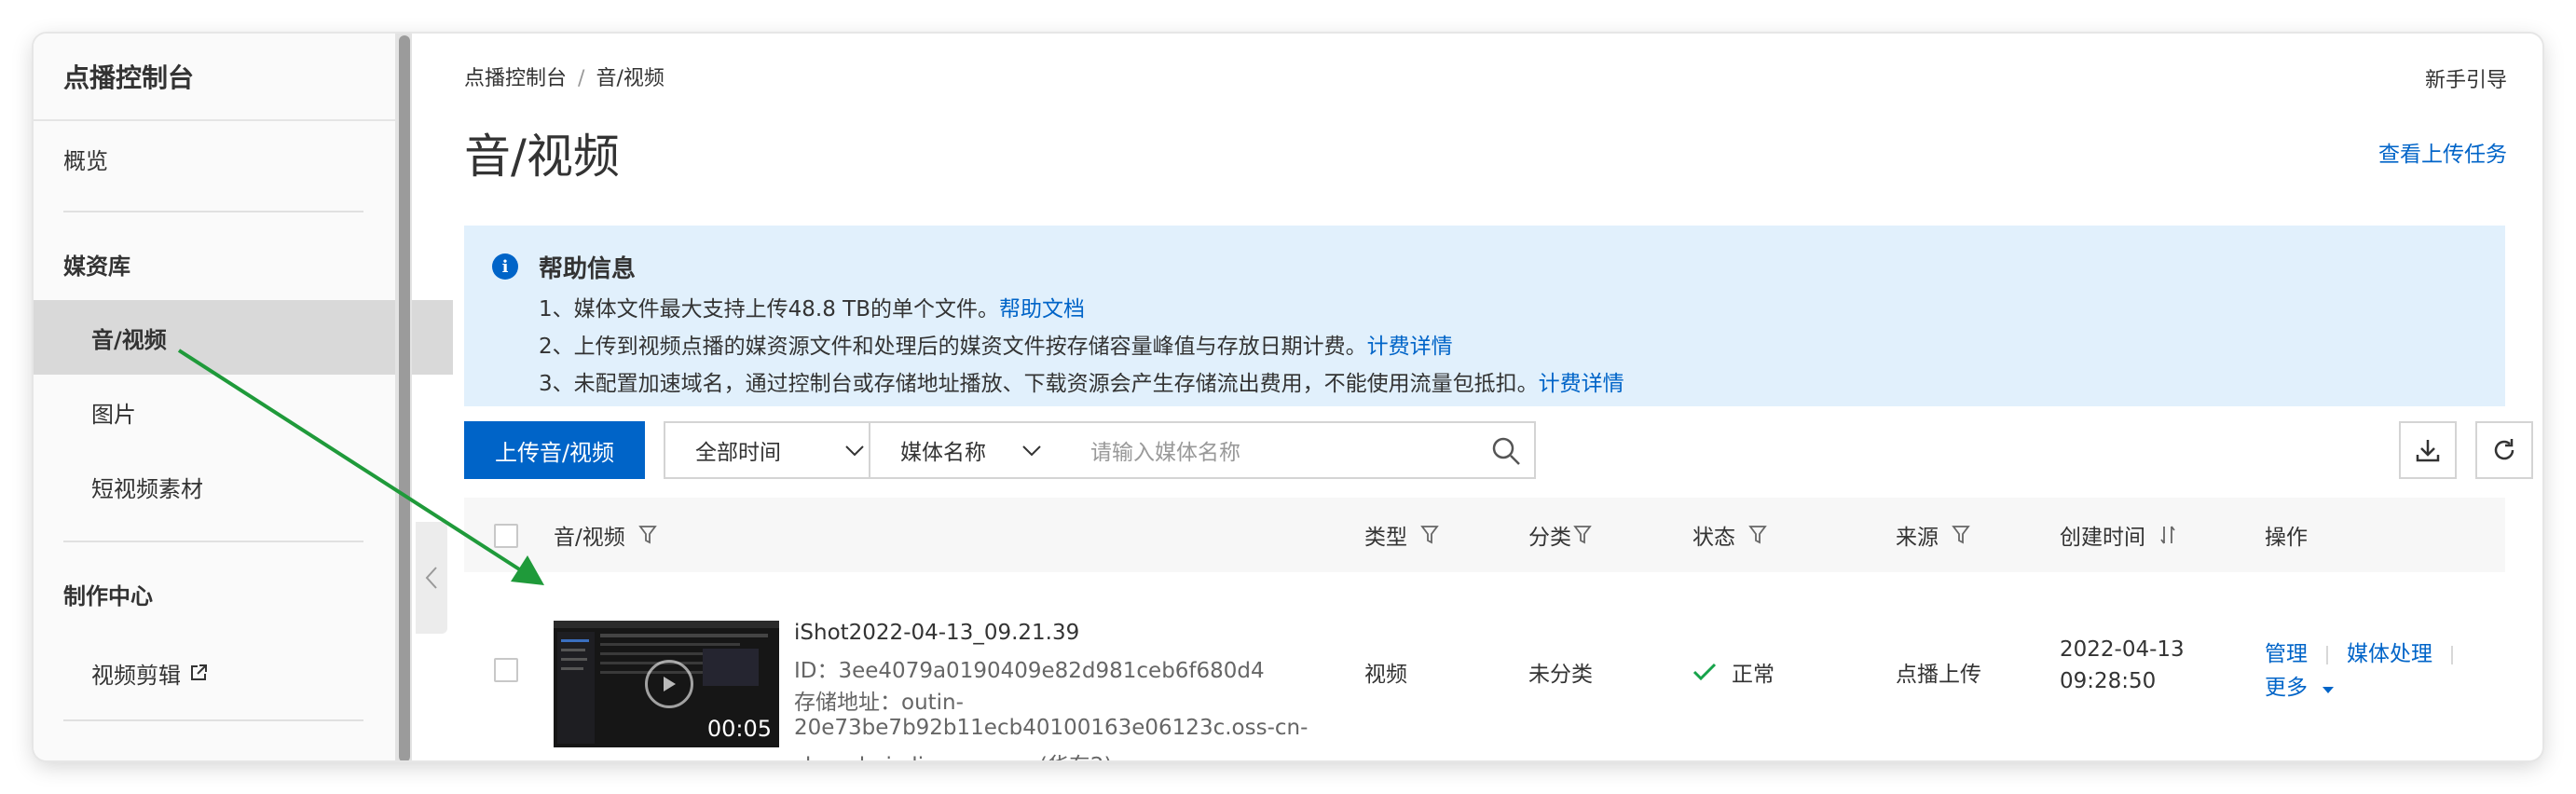 This screenshot has height=794, width=2576. What do you see at coordinates (936, 633) in the screenshot?
I see `media-file-name: iShot2022-04-13_09.21.39` at bounding box center [936, 633].